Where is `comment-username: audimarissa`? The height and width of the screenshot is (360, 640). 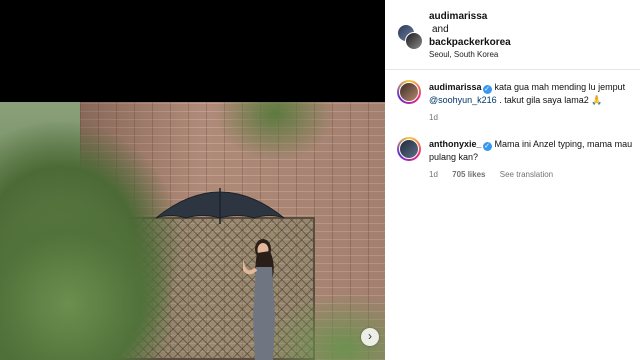
comment-username: audimarissa is located at coordinates (455, 87).